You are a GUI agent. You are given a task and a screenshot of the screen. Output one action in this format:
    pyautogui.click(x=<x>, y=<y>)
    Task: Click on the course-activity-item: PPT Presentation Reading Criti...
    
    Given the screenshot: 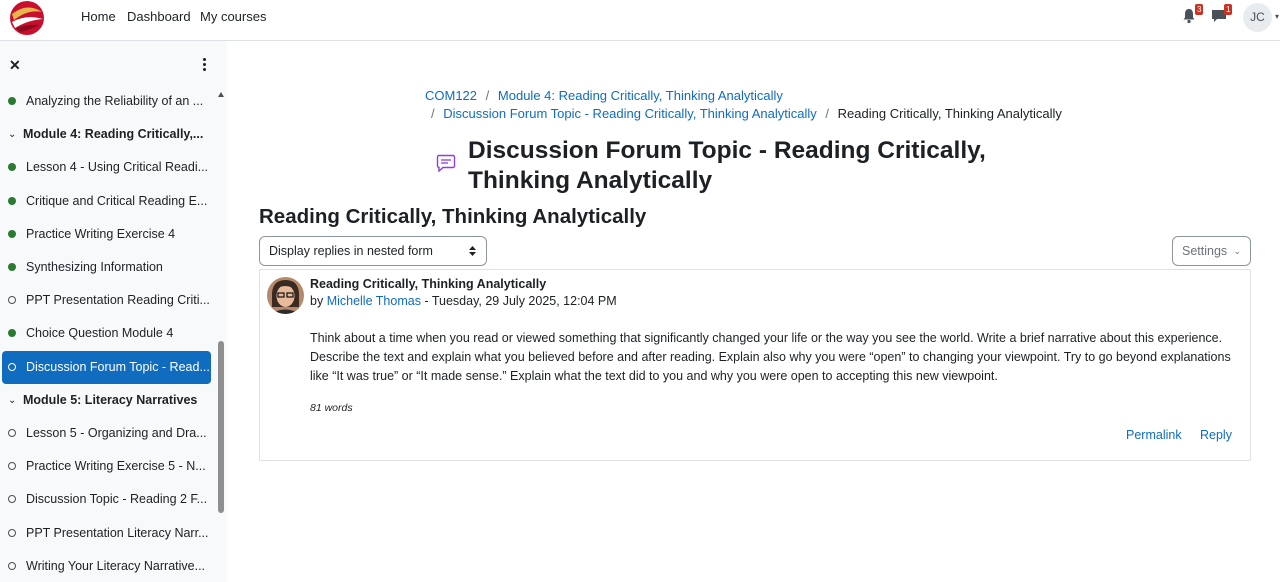 What is the action you would take?
    pyautogui.click(x=107, y=300)
    